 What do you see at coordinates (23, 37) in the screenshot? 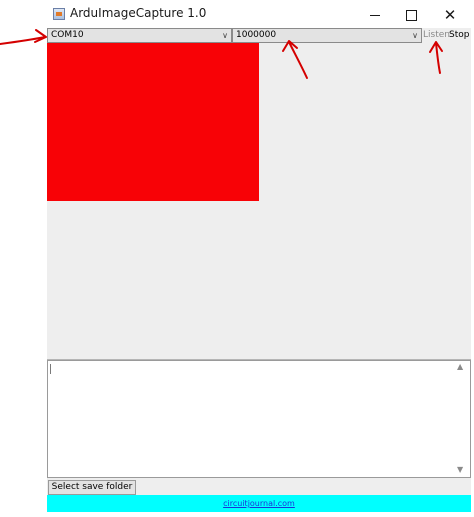
I see `arrow-to-port-select` at bounding box center [23, 37].